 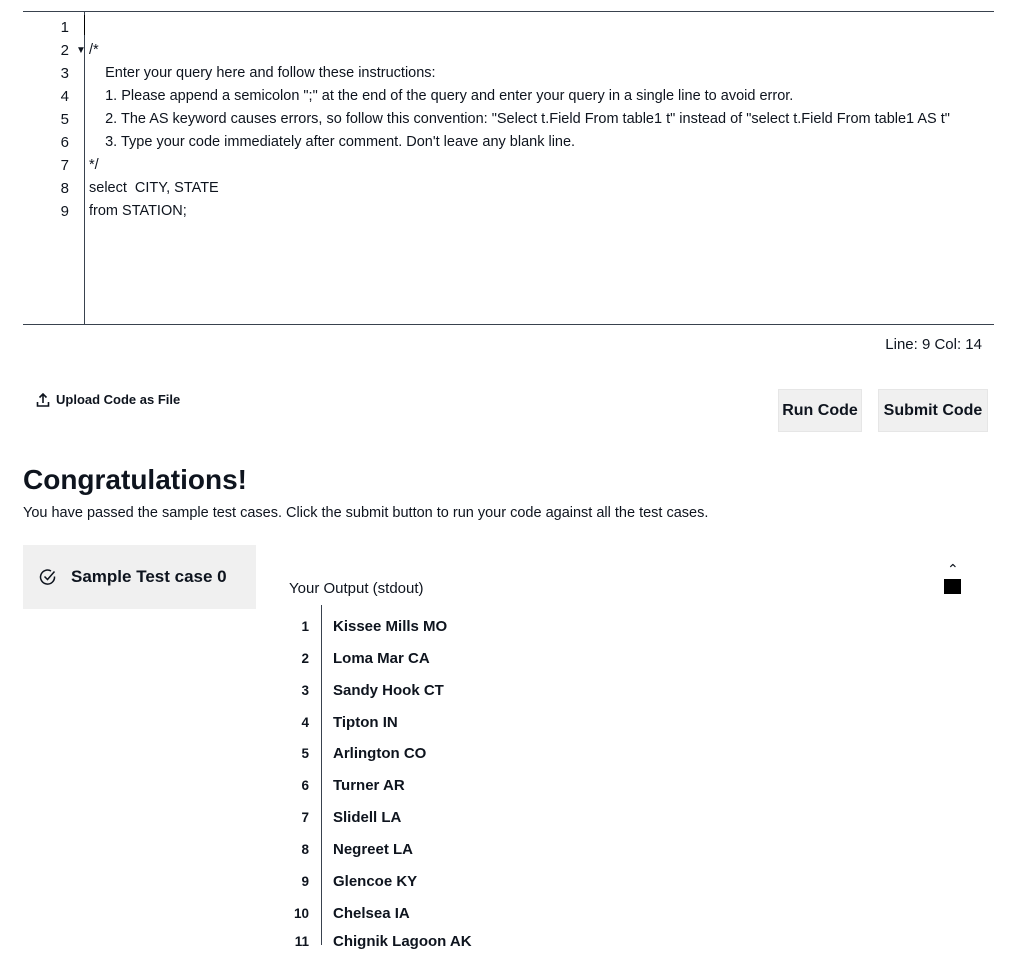 What do you see at coordinates (539, 941) in the screenshot?
I see `output-row: 11 Chignik Lagoon AK` at bounding box center [539, 941].